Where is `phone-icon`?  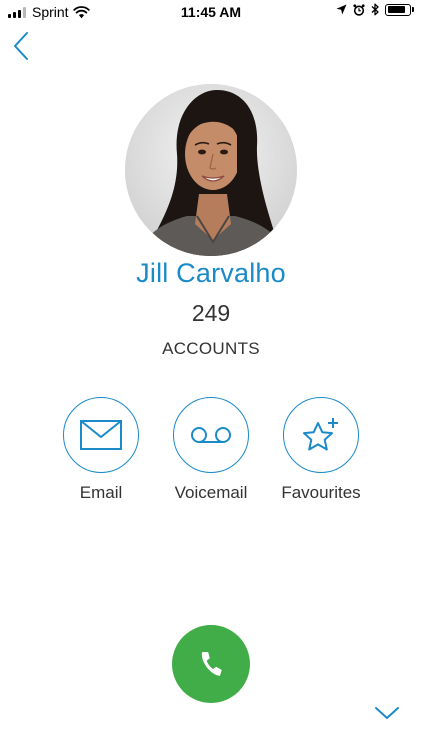
phone-icon is located at coordinates (211, 663).